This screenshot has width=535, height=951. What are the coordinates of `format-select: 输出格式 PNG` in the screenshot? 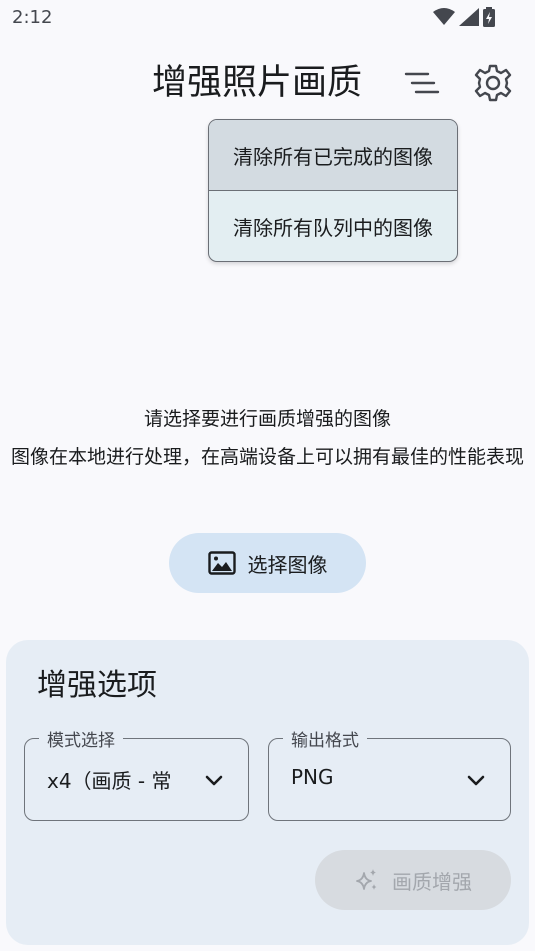 It's located at (389, 773).